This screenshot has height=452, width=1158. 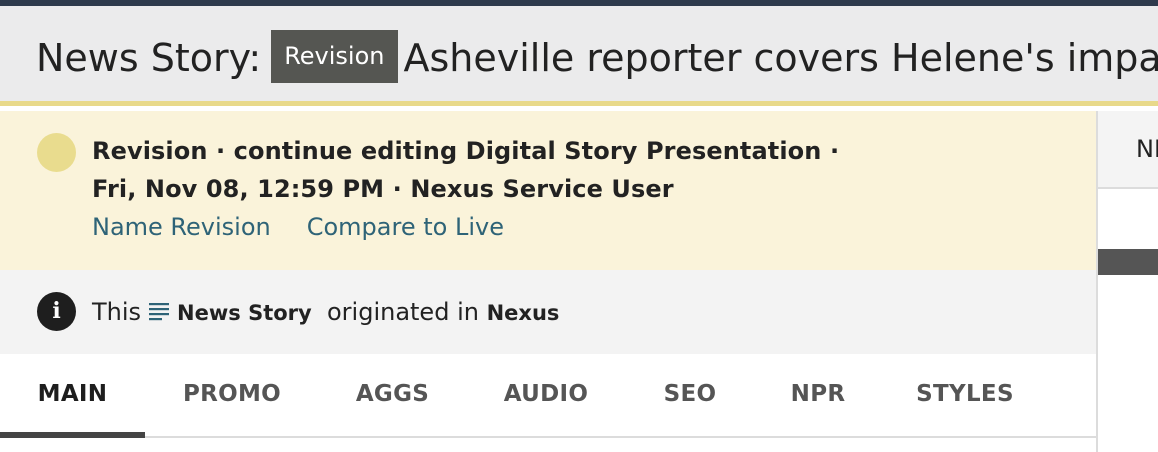 I want to click on tab-content-area, so click(x=548, y=445).